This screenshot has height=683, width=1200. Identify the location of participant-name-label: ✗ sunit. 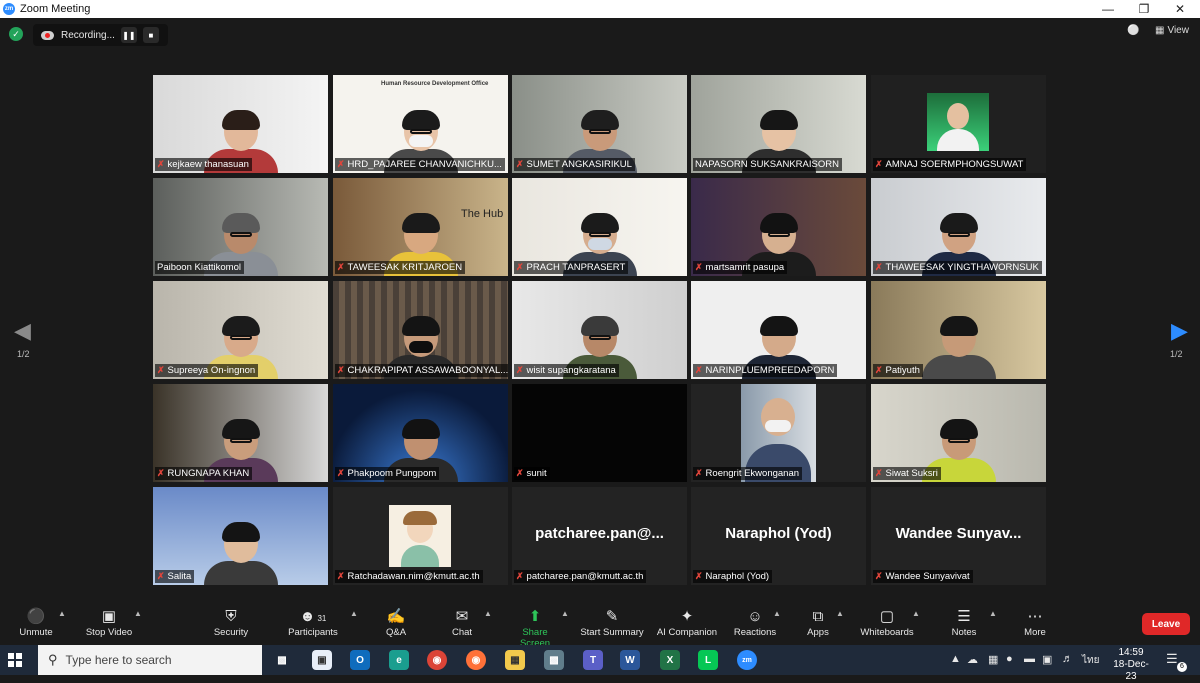
(532, 473).